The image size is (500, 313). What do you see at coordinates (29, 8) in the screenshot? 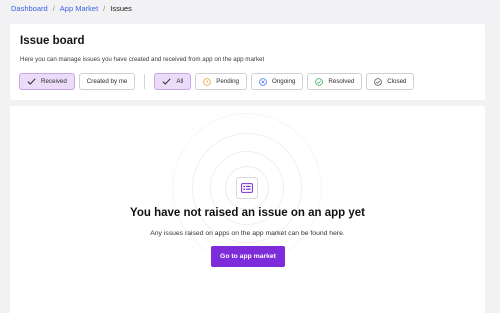
I see `breadcrumb-dashboard: Dashboard` at bounding box center [29, 8].